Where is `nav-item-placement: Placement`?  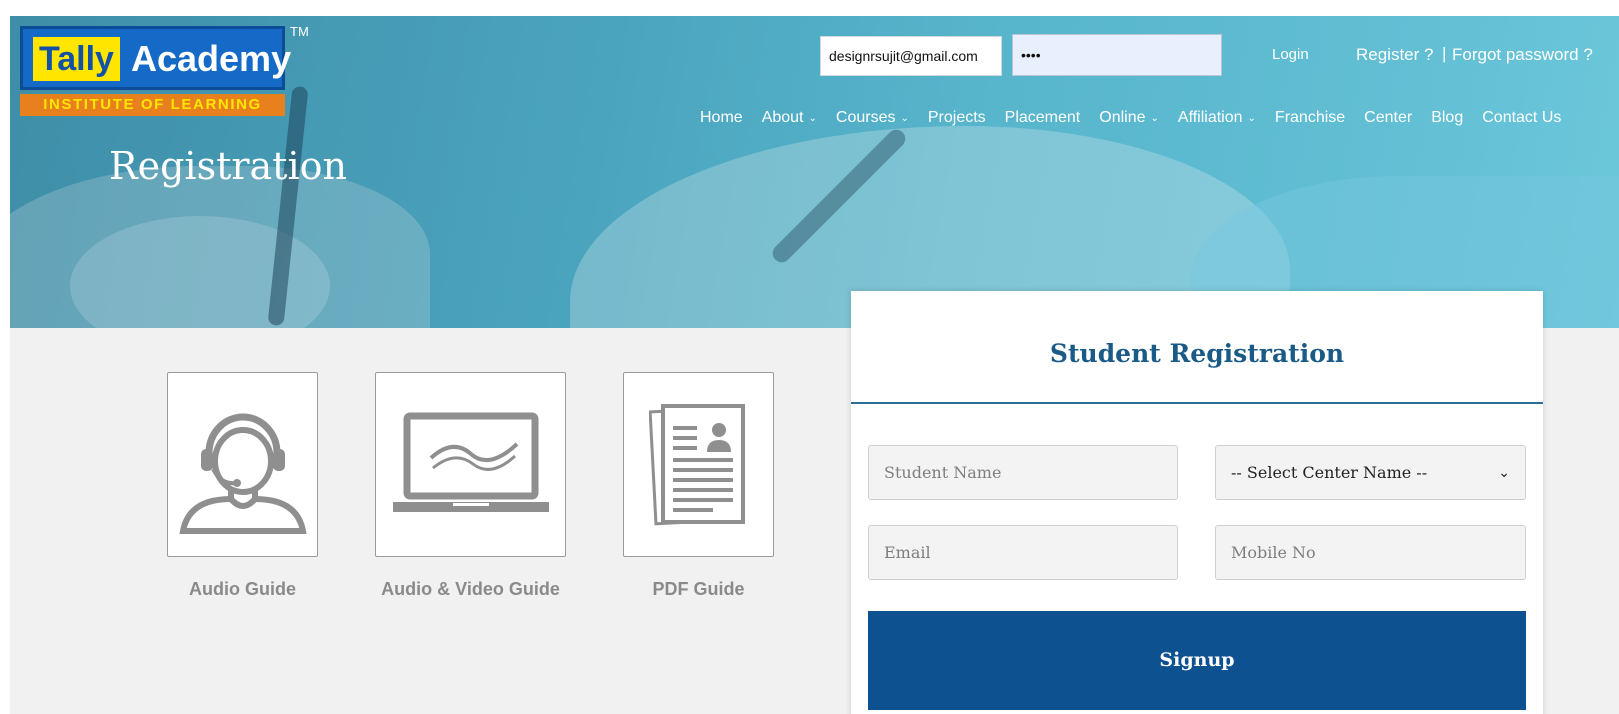
nav-item-placement: Placement is located at coordinates (1043, 118).